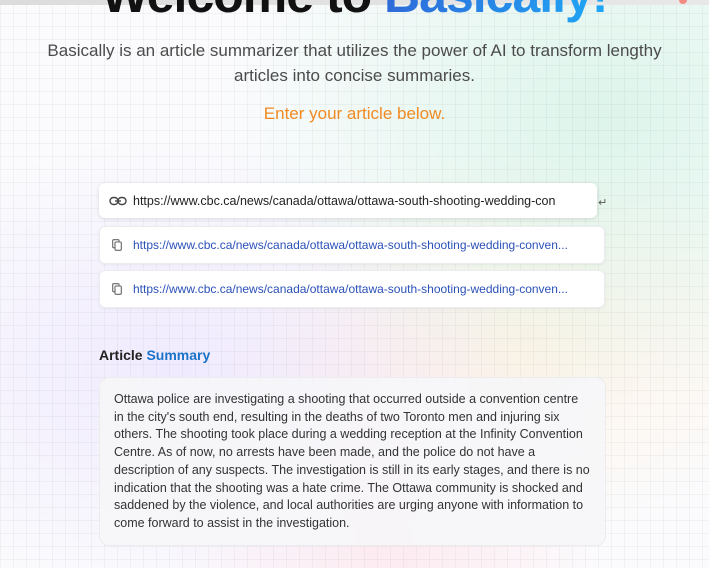 The image size is (709, 568). Describe the element at coordinates (236, 11) in the screenshot. I see `page-title-part1: Welcome to` at that location.